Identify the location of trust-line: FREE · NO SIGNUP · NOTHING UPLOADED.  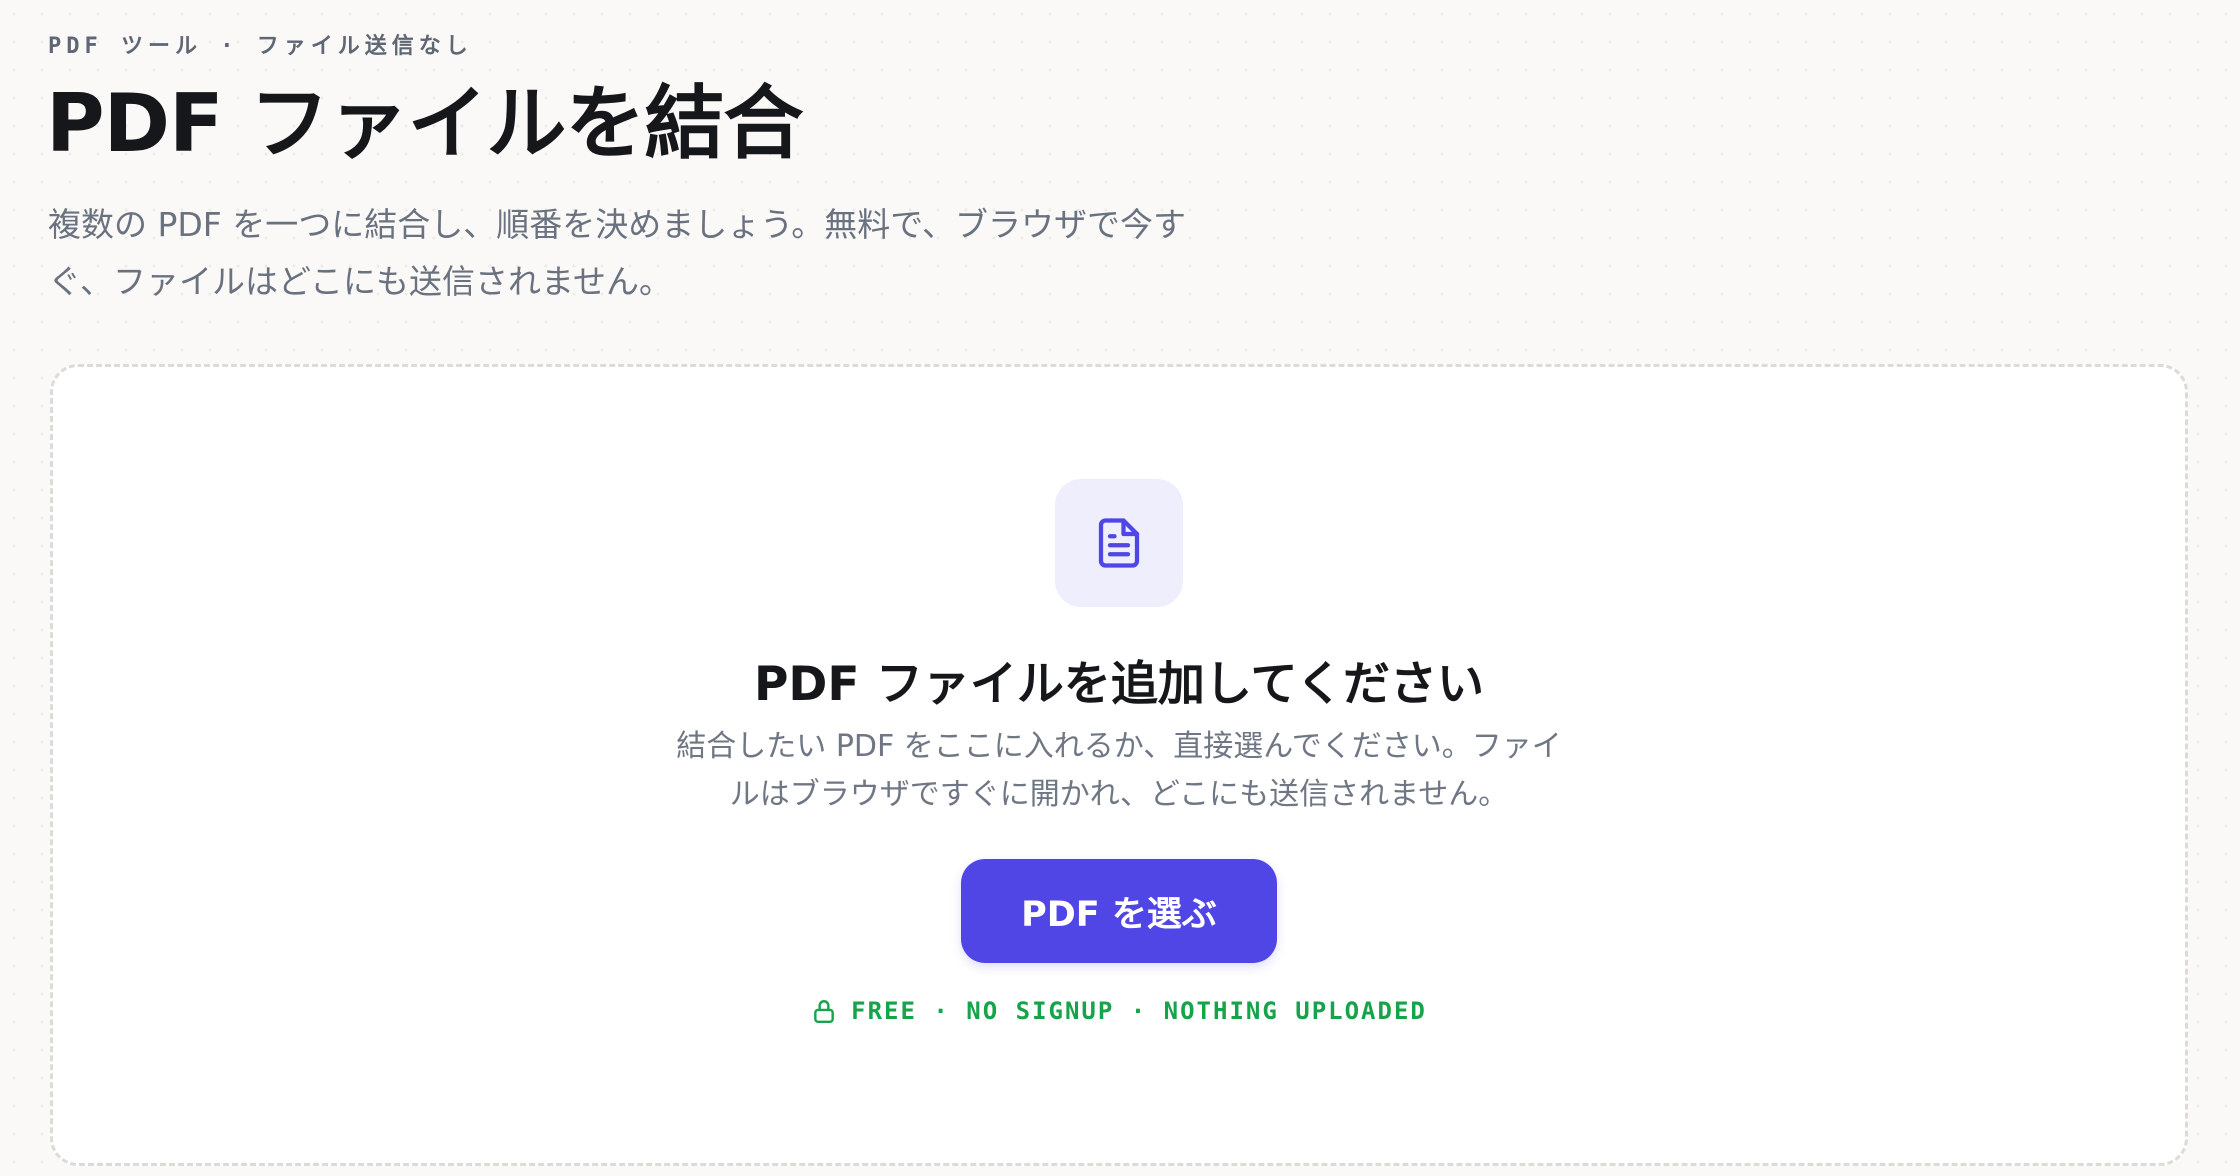
(1119, 1011).